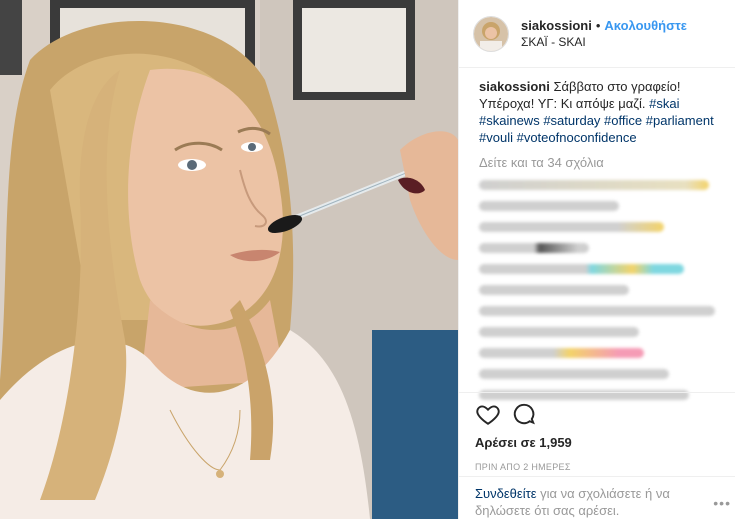 This screenshot has width=735, height=527. Describe the element at coordinates (556, 25) in the screenshot. I see `username-link: siakossioni` at that location.